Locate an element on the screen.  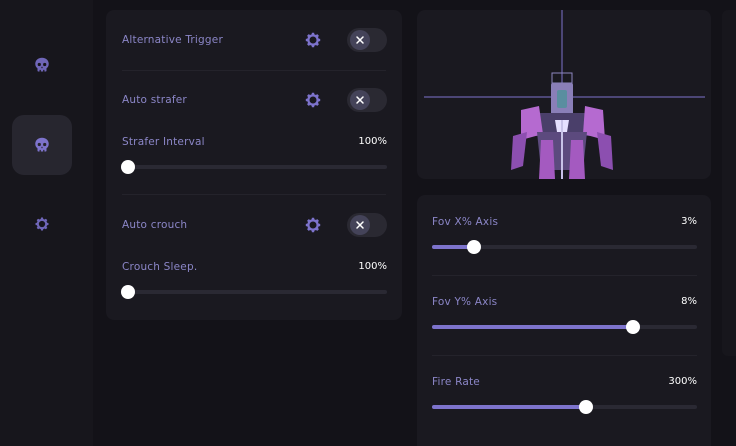
sidebar-item-settings is located at coordinates (42, 224).